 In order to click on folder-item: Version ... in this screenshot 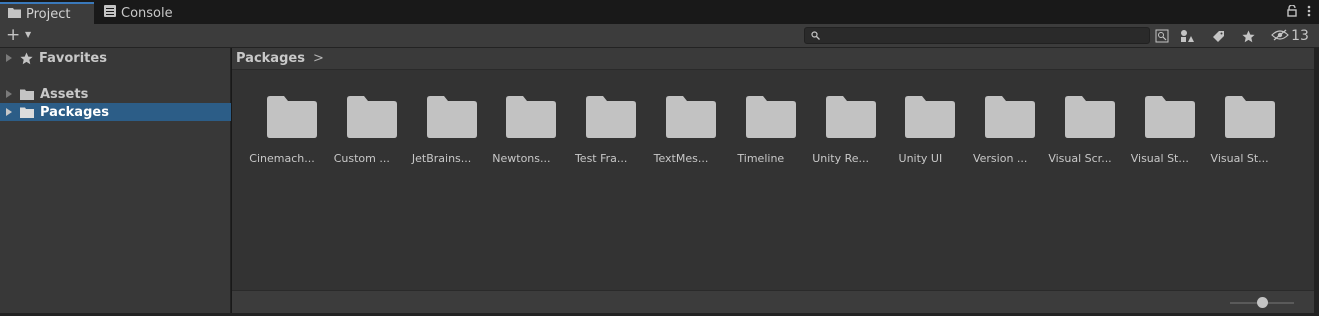, I will do `click(1000, 117)`.